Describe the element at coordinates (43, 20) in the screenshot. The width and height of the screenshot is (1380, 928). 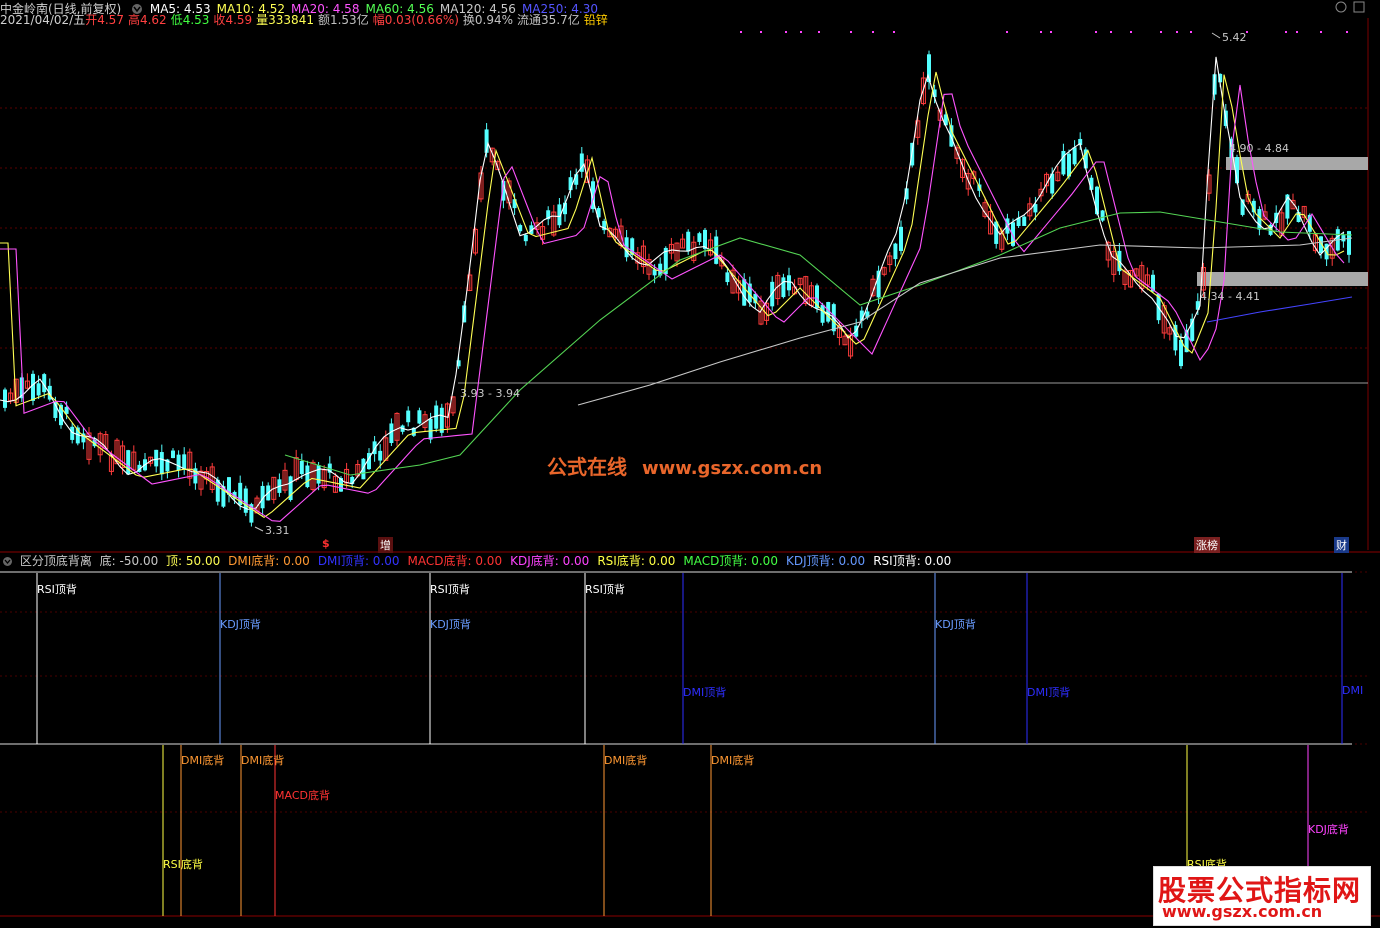
I see `quote-date: 2021/04/02/五` at that location.